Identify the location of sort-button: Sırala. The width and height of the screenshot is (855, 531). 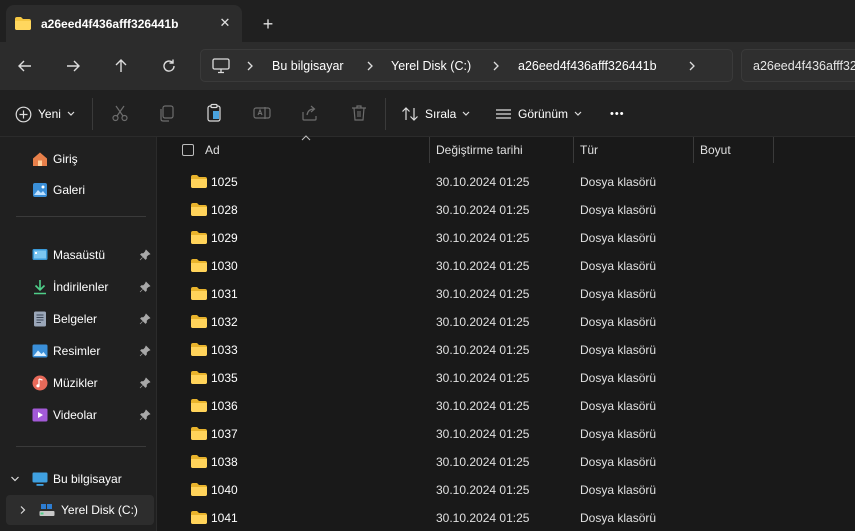
(435, 114).